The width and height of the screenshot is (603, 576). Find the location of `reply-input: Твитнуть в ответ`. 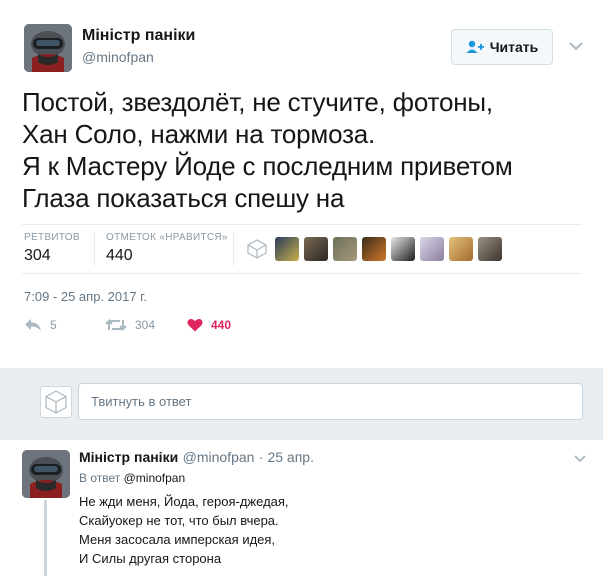

reply-input: Твитнуть в ответ is located at coordinates (330, 401).